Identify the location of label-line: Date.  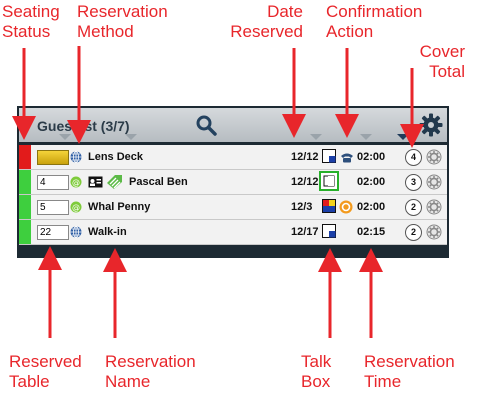
(285, 11).